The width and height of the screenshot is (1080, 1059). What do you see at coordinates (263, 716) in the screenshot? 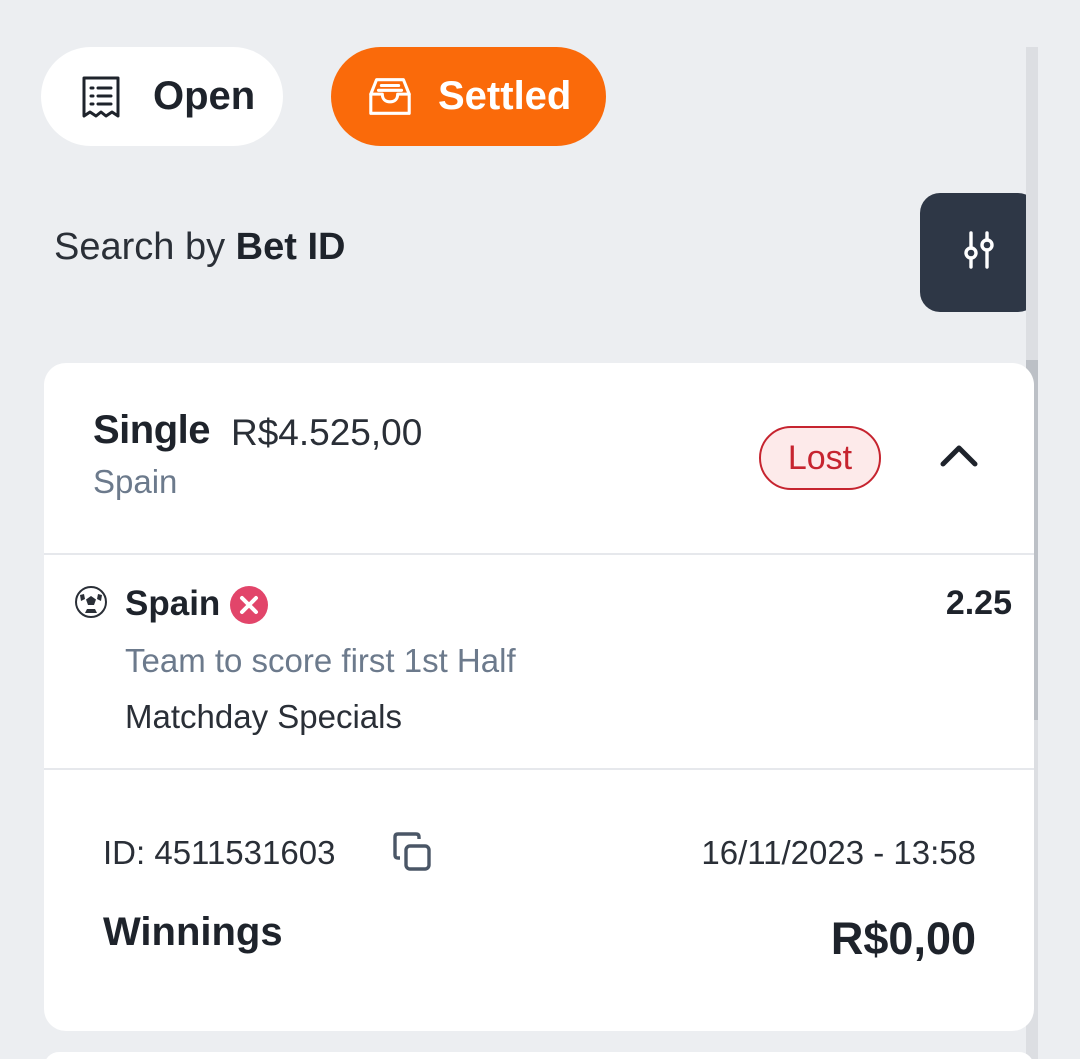
I see `selection-competition: Matchday Specials` at bounding box center [263, 716].